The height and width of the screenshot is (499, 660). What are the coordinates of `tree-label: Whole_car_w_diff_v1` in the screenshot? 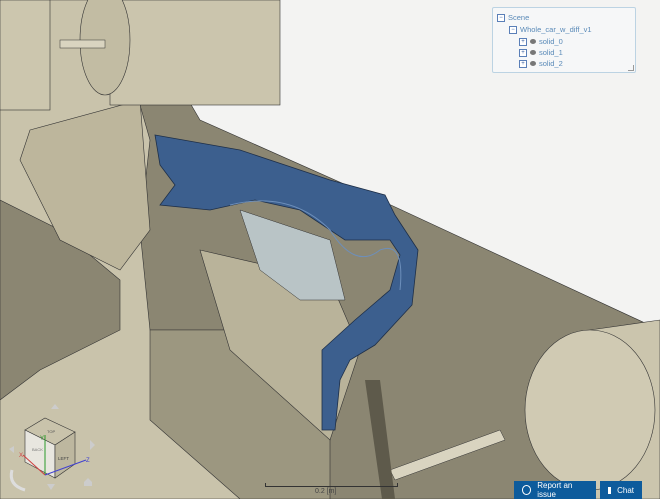 It's located at (556, 29).